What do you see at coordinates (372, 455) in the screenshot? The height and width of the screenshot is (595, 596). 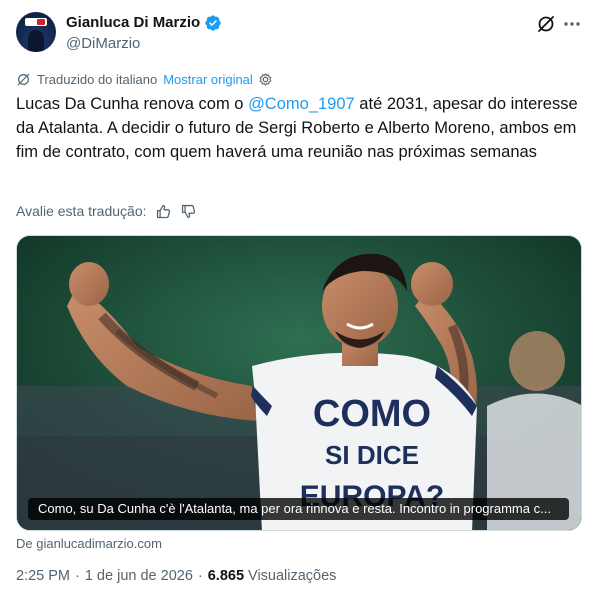 I see `shirt-text-line2: SI DICE` at bounding box center [372, 455].